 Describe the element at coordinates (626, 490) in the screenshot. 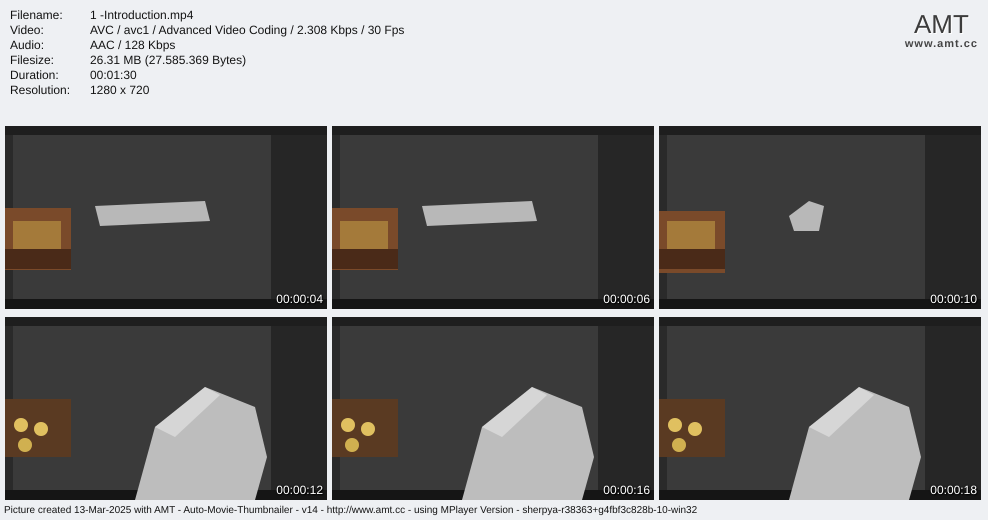

I see `timestamp: 00:00:16` at that location.